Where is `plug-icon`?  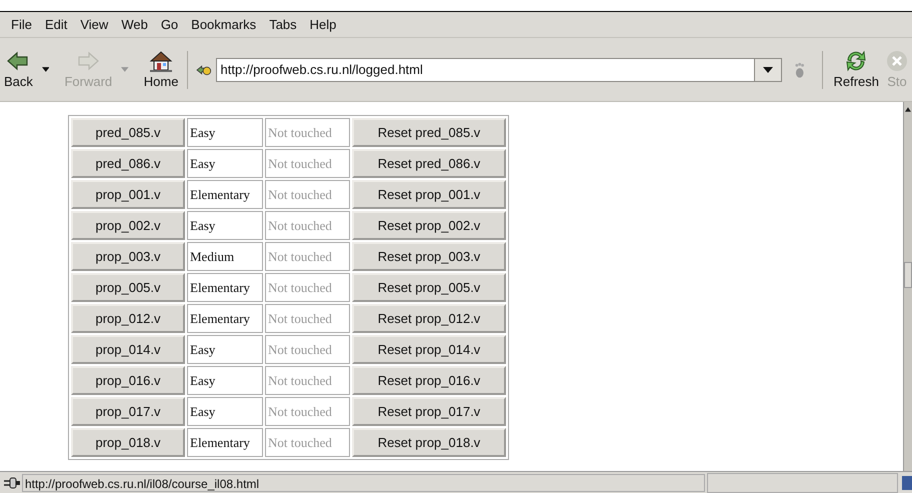 plug-icon is located at coordinates (12, 482).